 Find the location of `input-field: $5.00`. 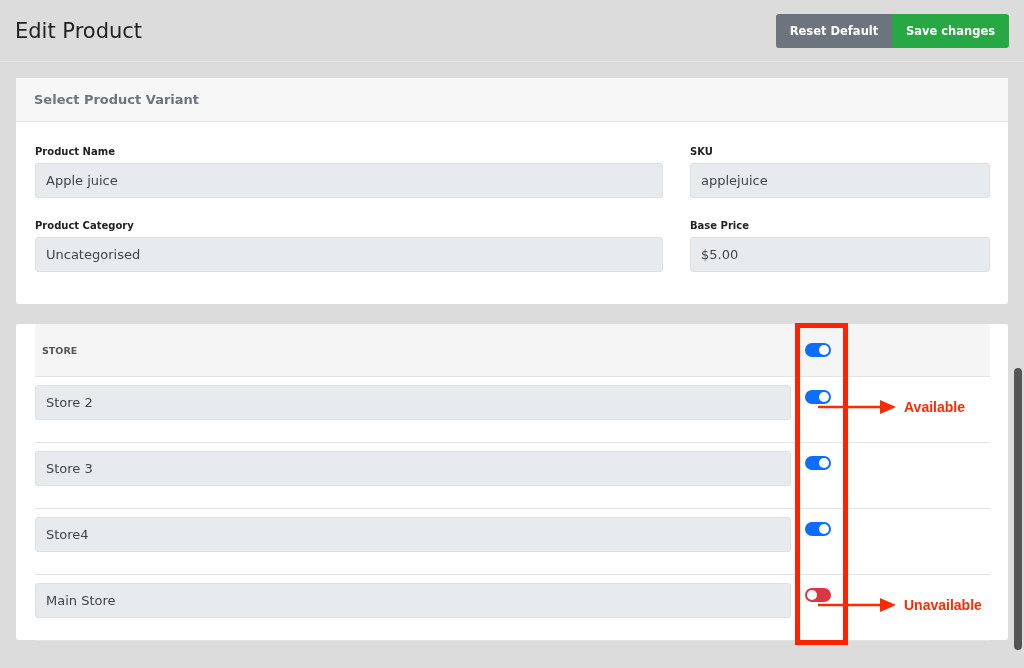

input-field: $5.00 is located at coordinates (840, 254).